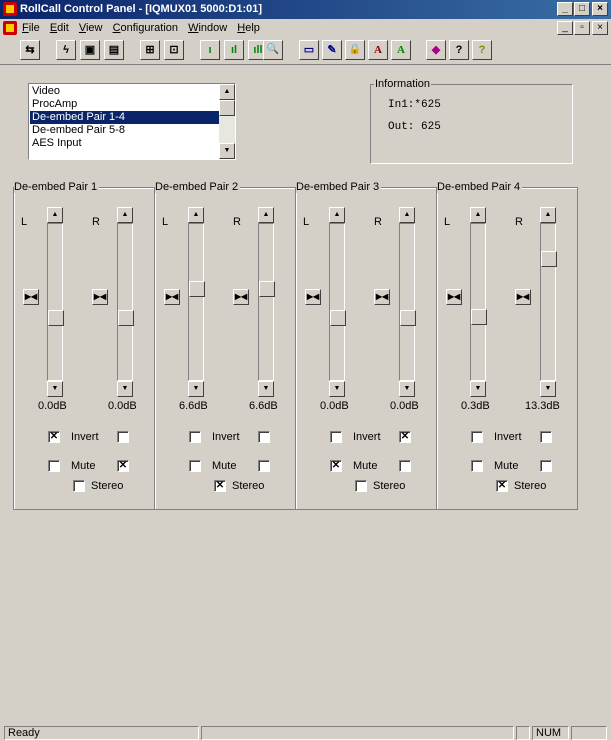 The image size is (611, 740). Describe the element at coordinates (582, 28) in the screenshot. I see `mdi-restore-button: ▫` at that location.